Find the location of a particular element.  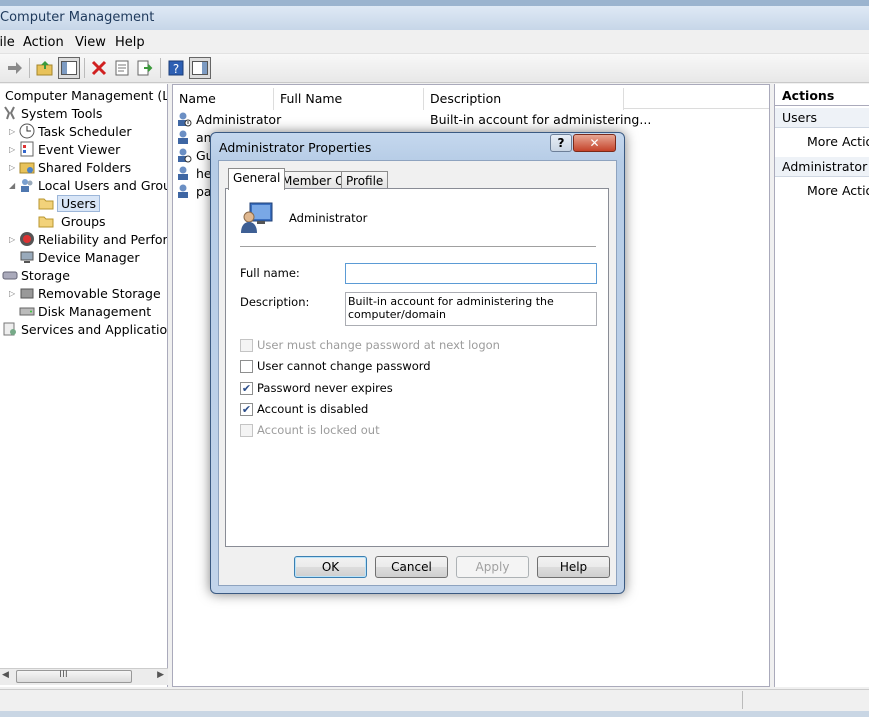

tree-item-removable-storage: ▷ Removable Storage is located at coordinates (85, 293).